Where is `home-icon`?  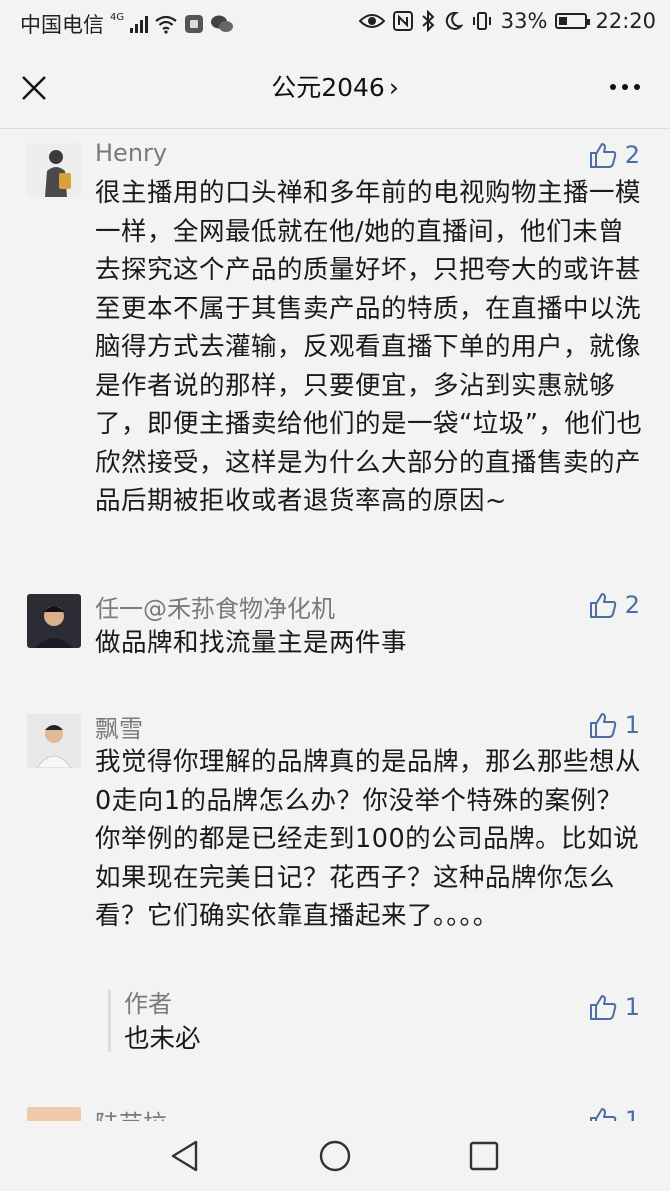 home-icon is located at coordinates (335, 1156).